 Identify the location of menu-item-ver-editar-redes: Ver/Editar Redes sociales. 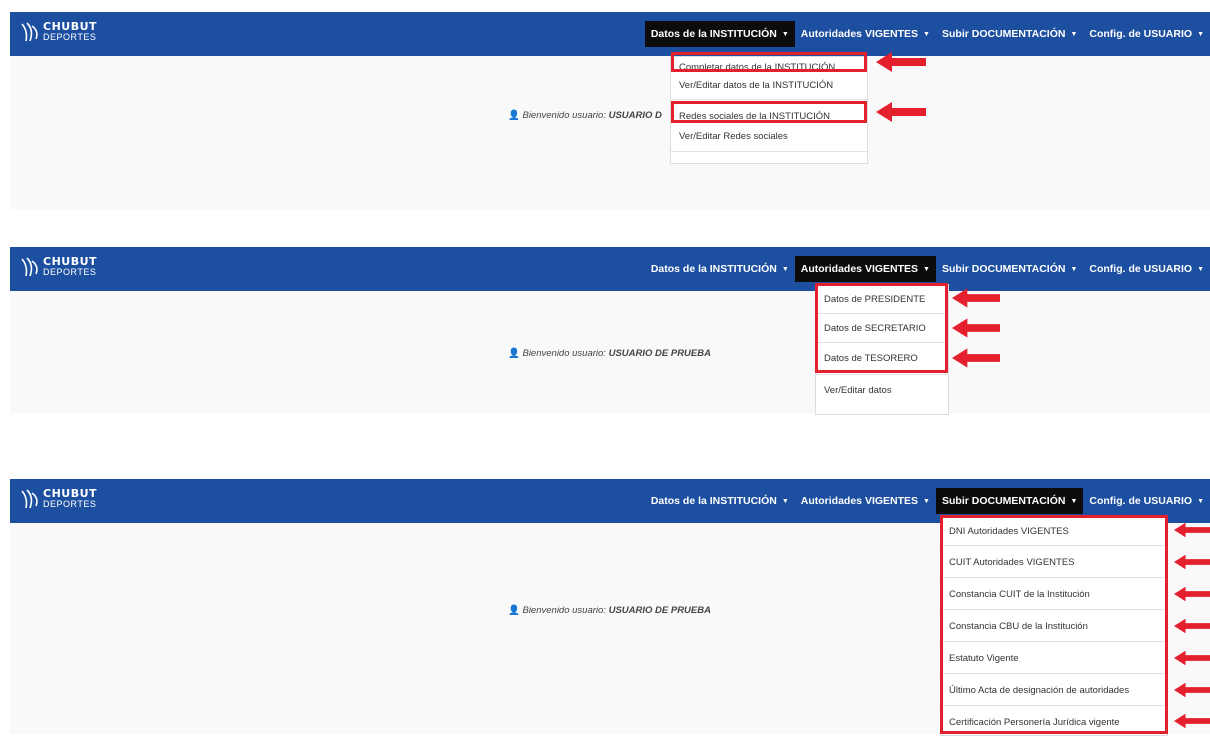
(733, 136).